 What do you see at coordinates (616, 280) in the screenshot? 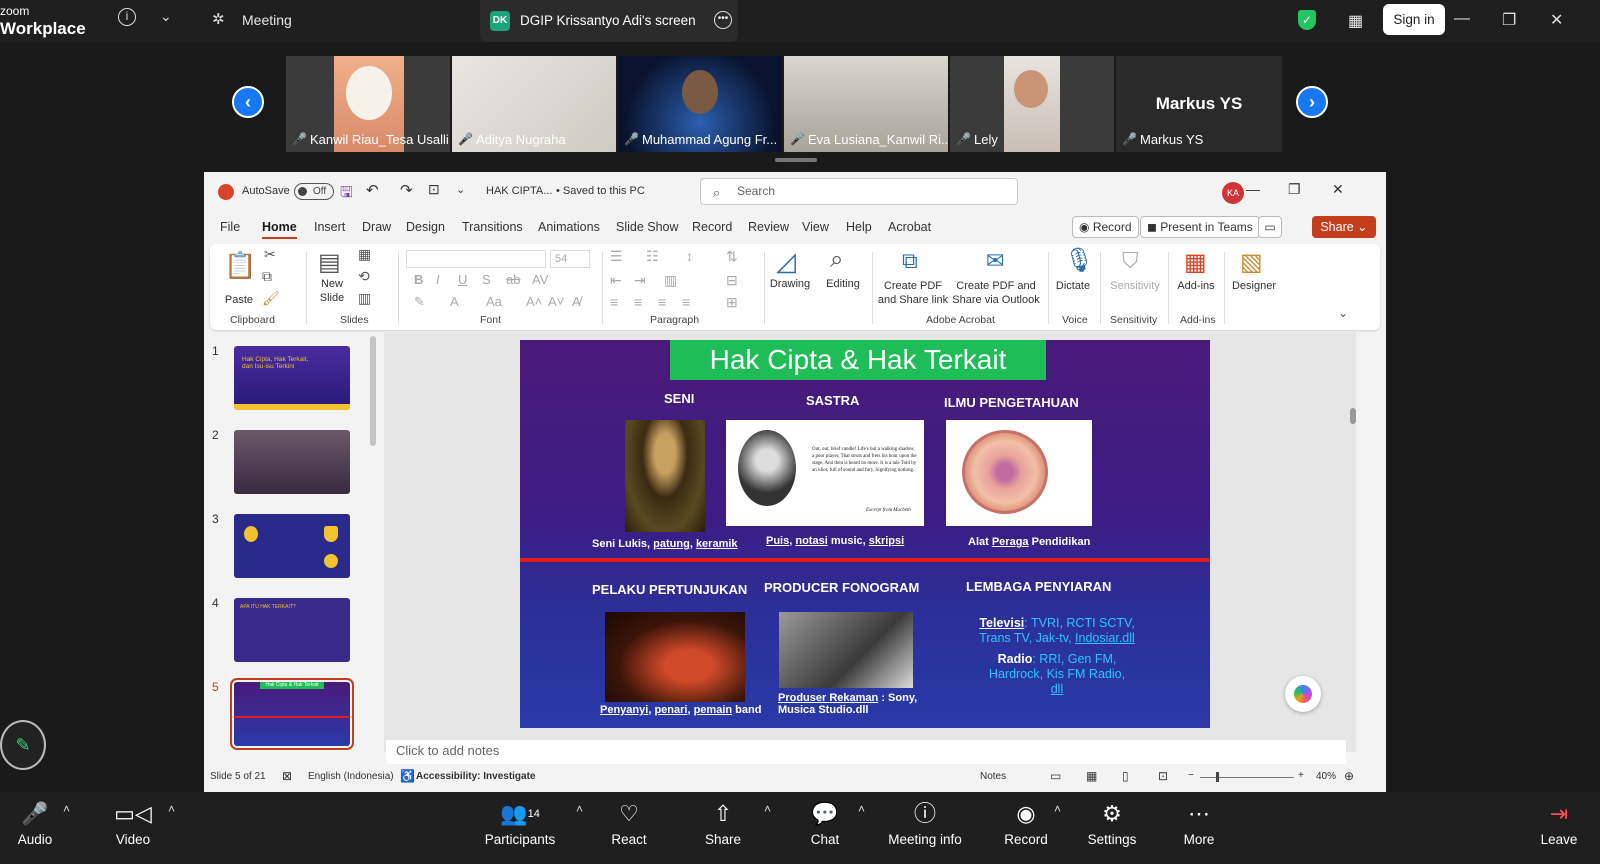
I see `decrease-indent-icon: ⇤` at bounding box center [616, 280].